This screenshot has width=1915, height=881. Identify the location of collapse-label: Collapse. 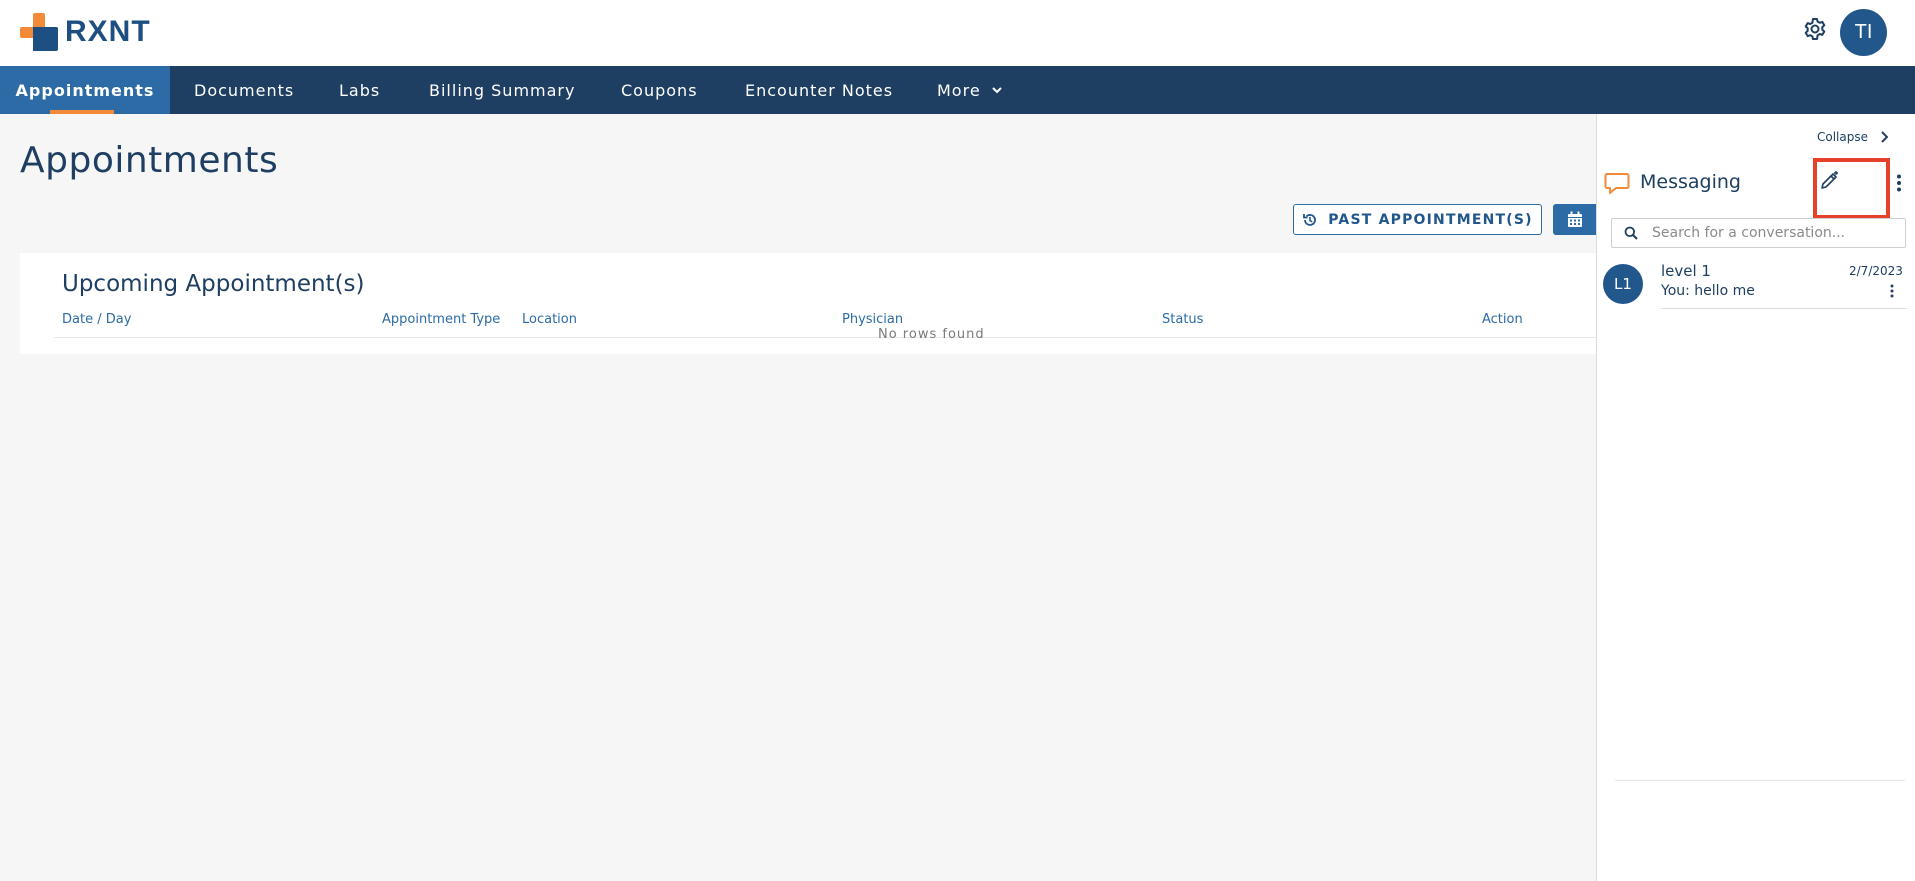
(1842, 137).